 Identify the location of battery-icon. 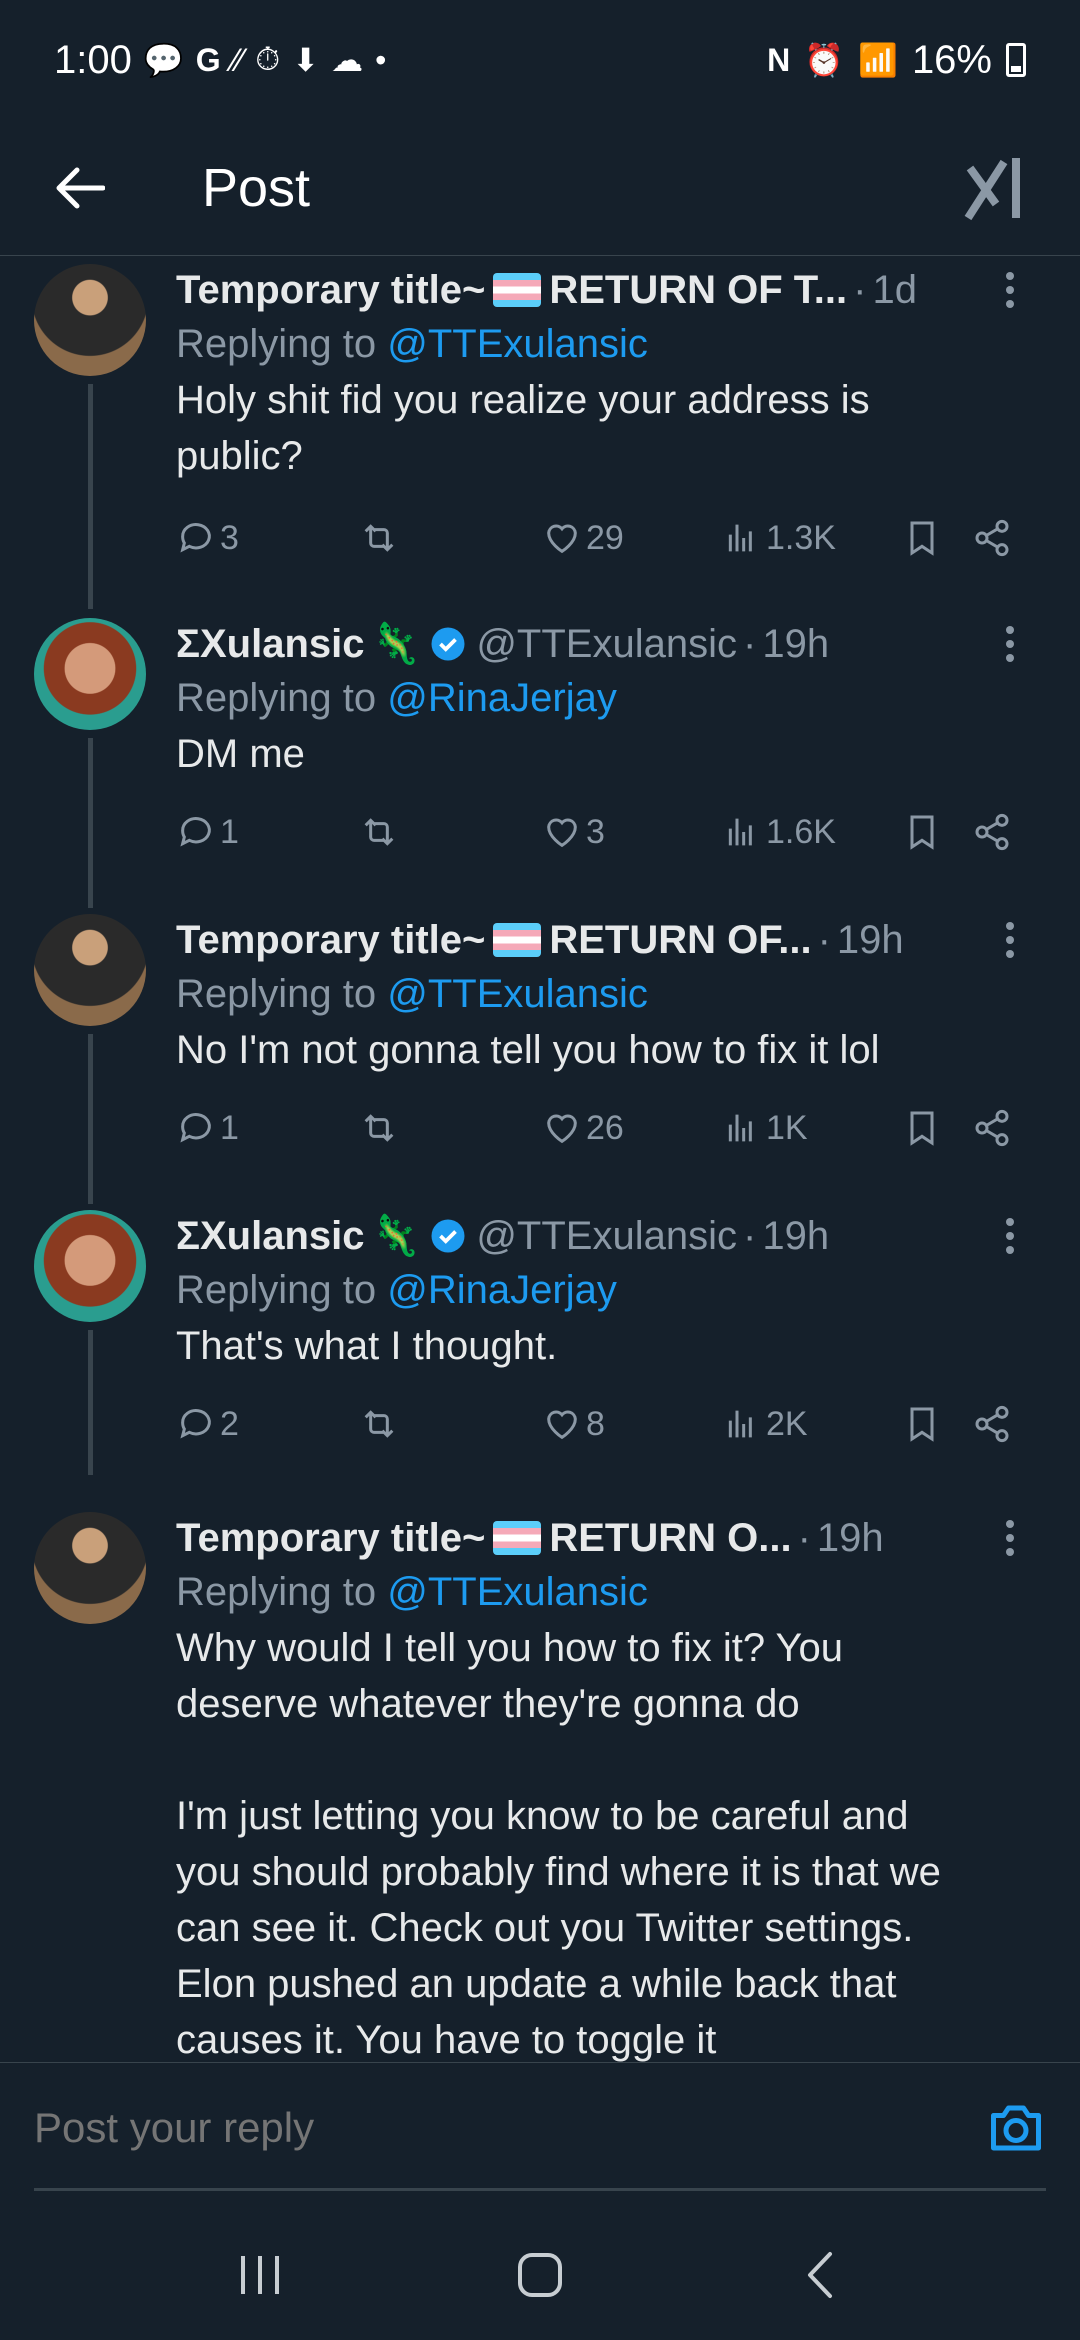
(1016, 60).